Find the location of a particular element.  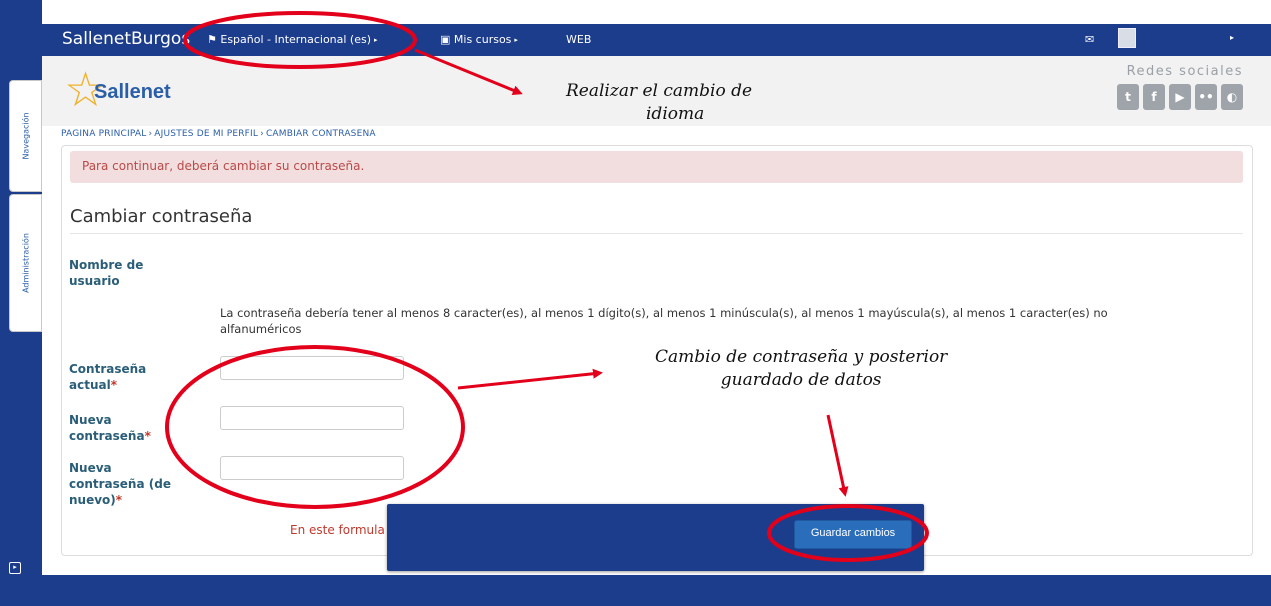

logo-text: Sallenet is located at coordinates (132, 92).